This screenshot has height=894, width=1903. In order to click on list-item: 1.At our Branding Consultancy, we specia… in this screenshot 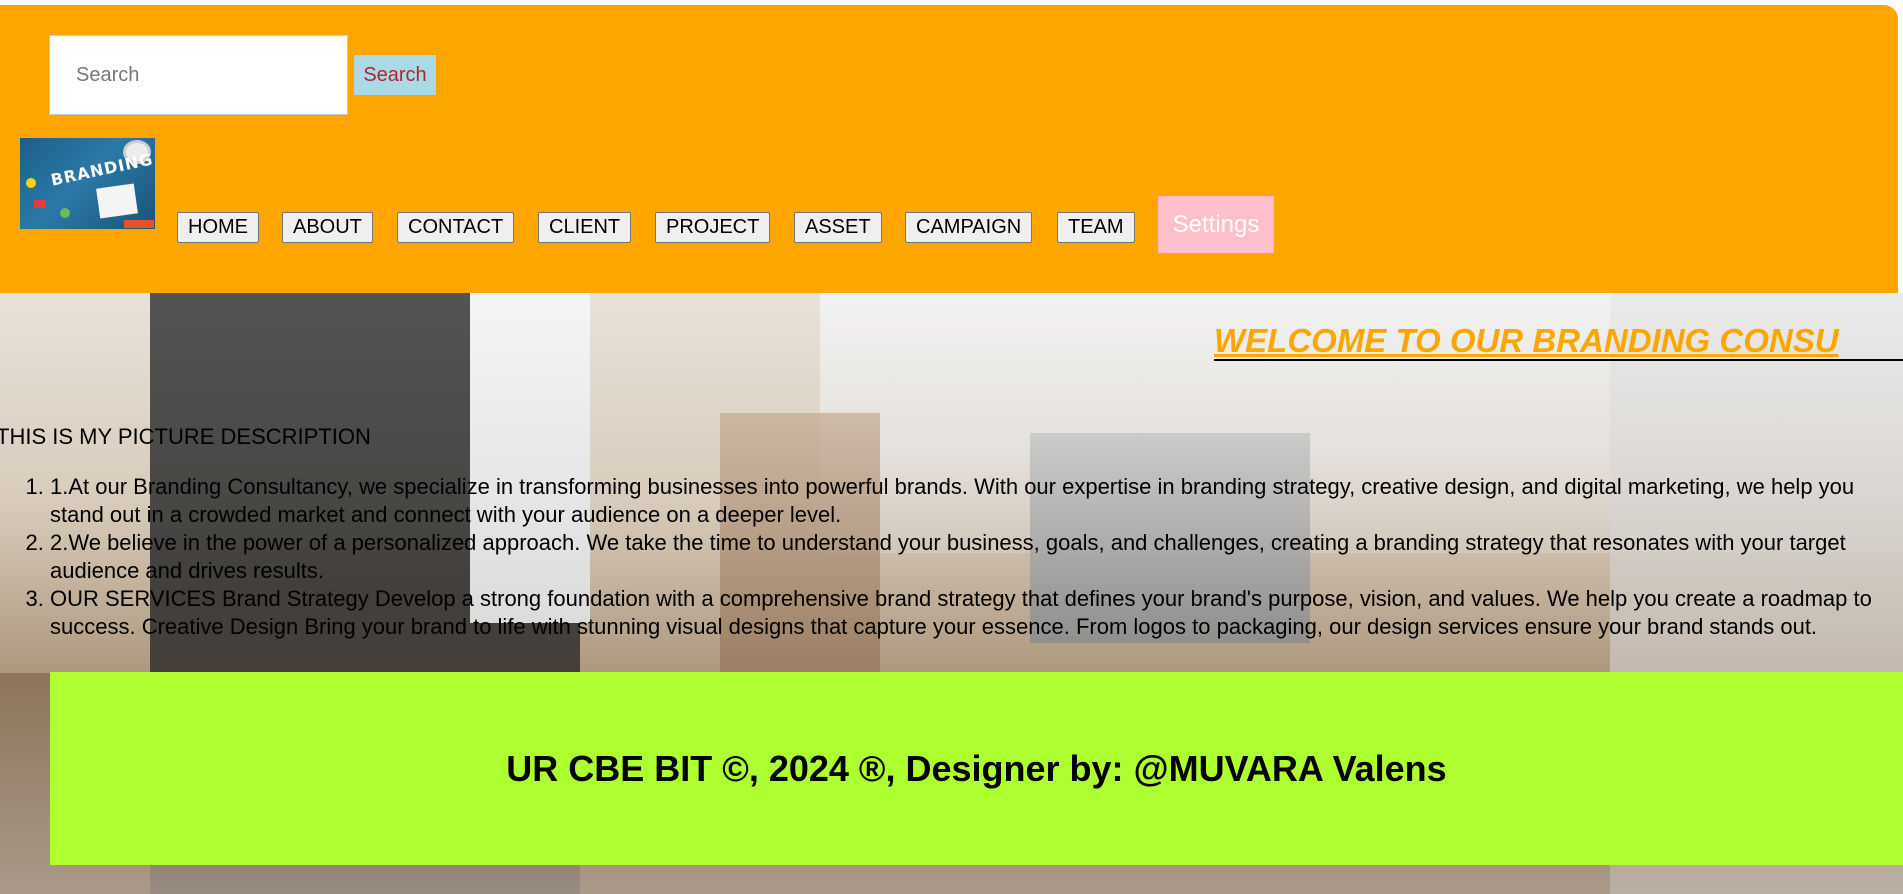, I will do `click(976, 501)`.